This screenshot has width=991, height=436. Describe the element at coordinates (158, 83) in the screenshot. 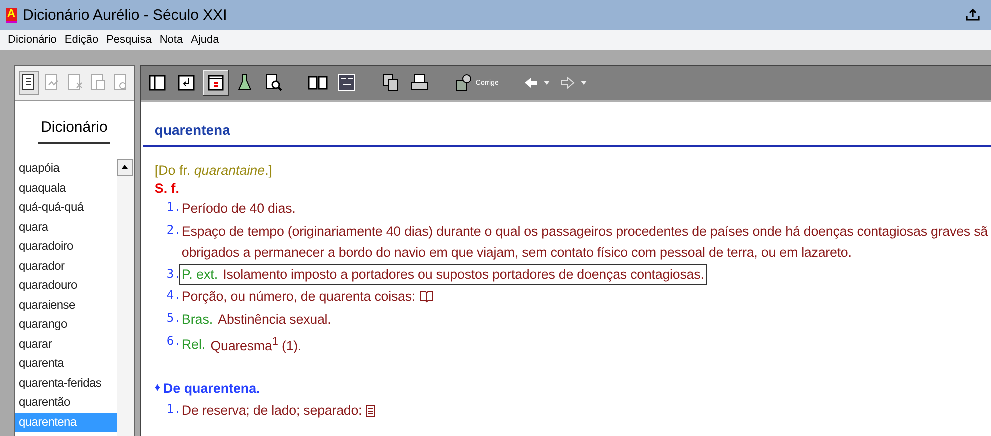

I see `panel-icon` at that location.